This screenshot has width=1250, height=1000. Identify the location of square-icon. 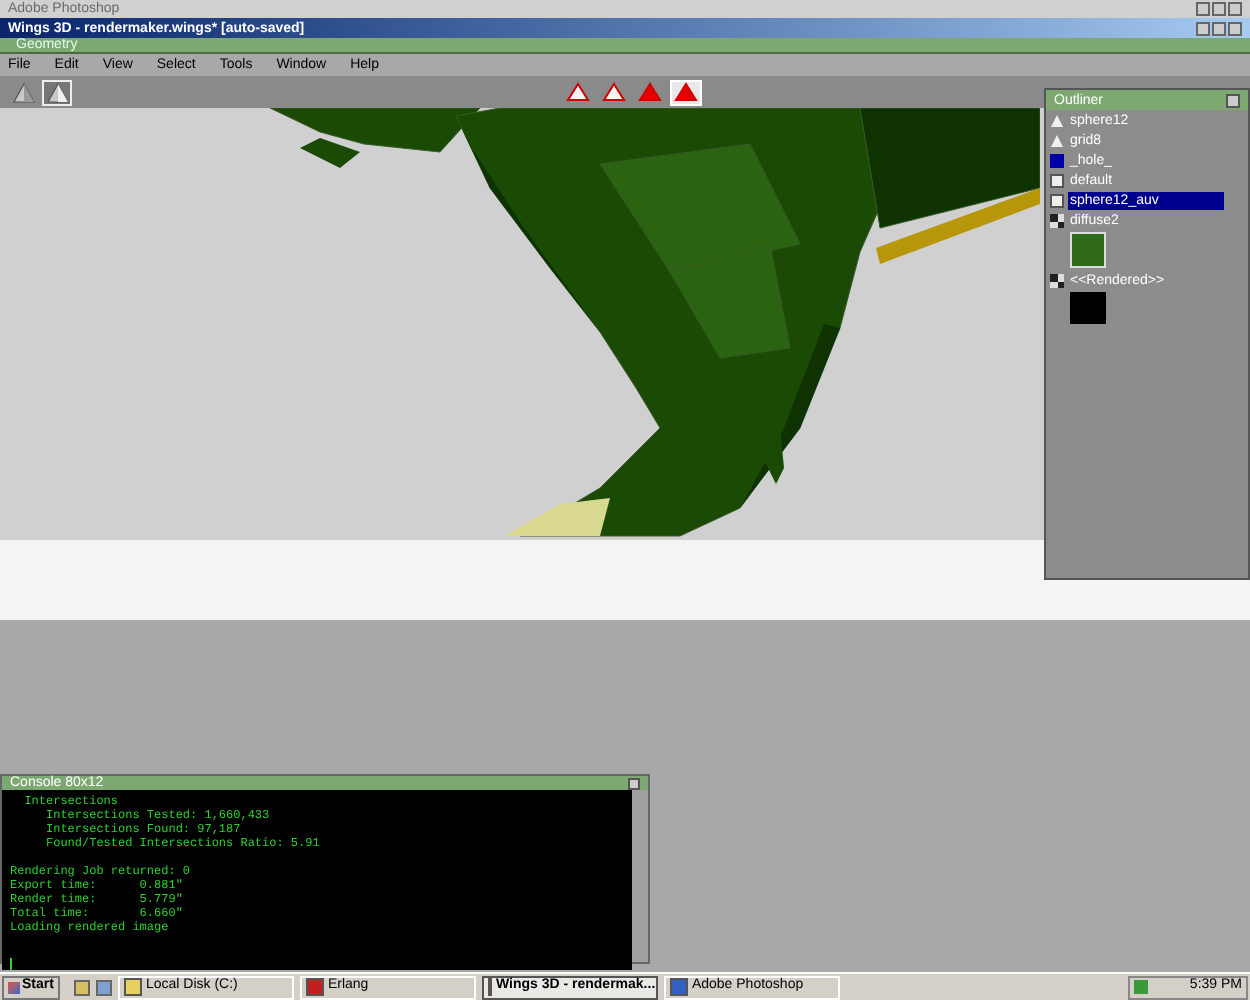
(1057, 161).